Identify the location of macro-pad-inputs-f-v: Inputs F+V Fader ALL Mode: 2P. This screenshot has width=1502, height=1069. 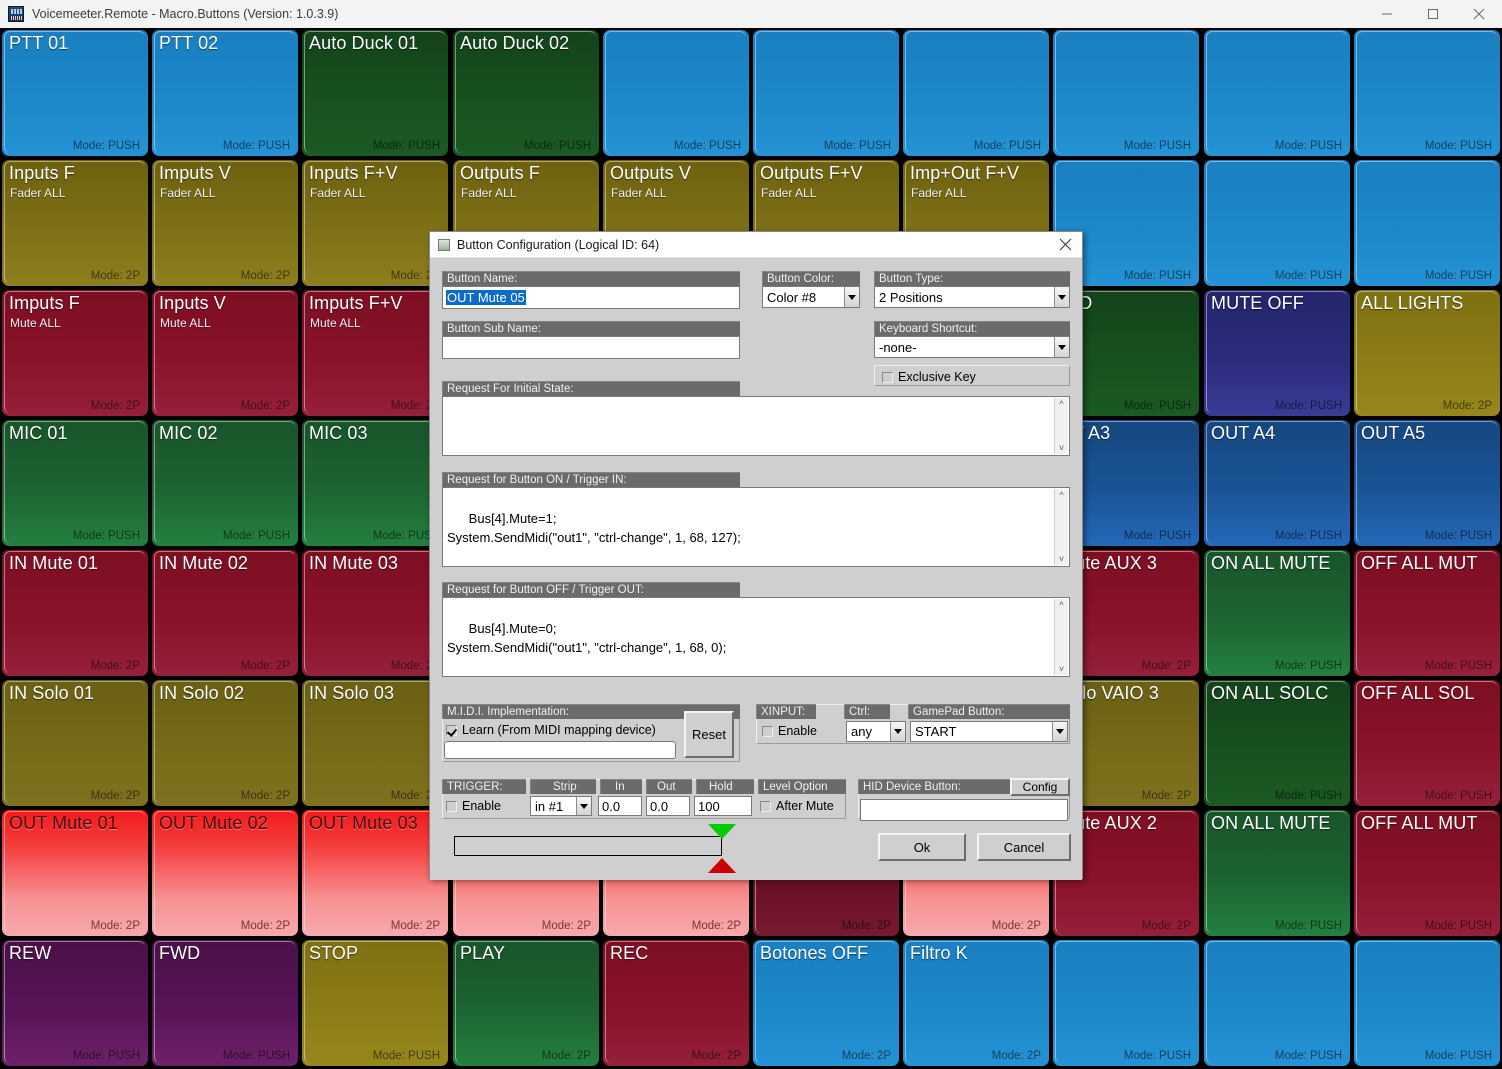
(375, 223).